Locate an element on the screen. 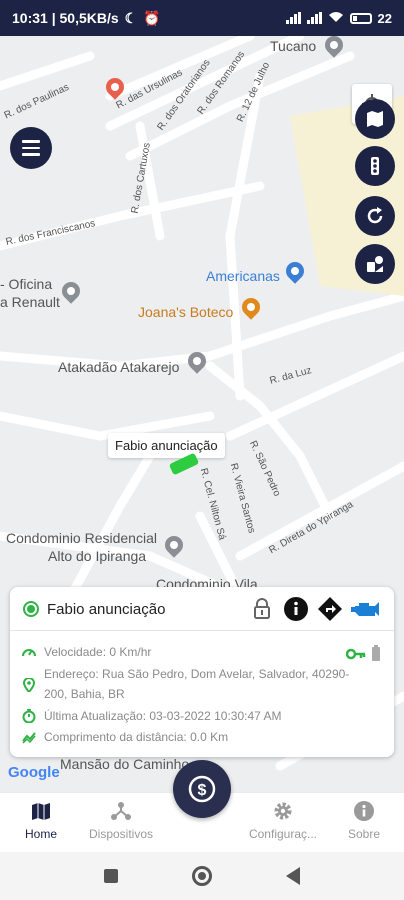 Image resolution: width=404 pixels, height=900 pixels. payment-fab-button: $ is located at coordinates (202, 789).